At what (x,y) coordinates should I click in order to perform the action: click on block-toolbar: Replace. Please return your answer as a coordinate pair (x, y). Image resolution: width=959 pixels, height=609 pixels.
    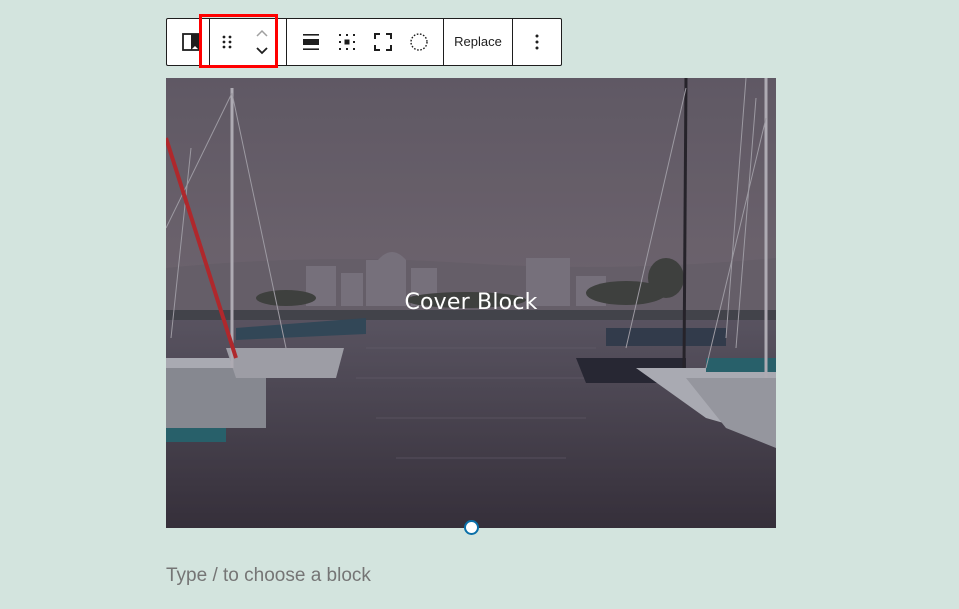
    Looking at the image, I should click on (364, 42).